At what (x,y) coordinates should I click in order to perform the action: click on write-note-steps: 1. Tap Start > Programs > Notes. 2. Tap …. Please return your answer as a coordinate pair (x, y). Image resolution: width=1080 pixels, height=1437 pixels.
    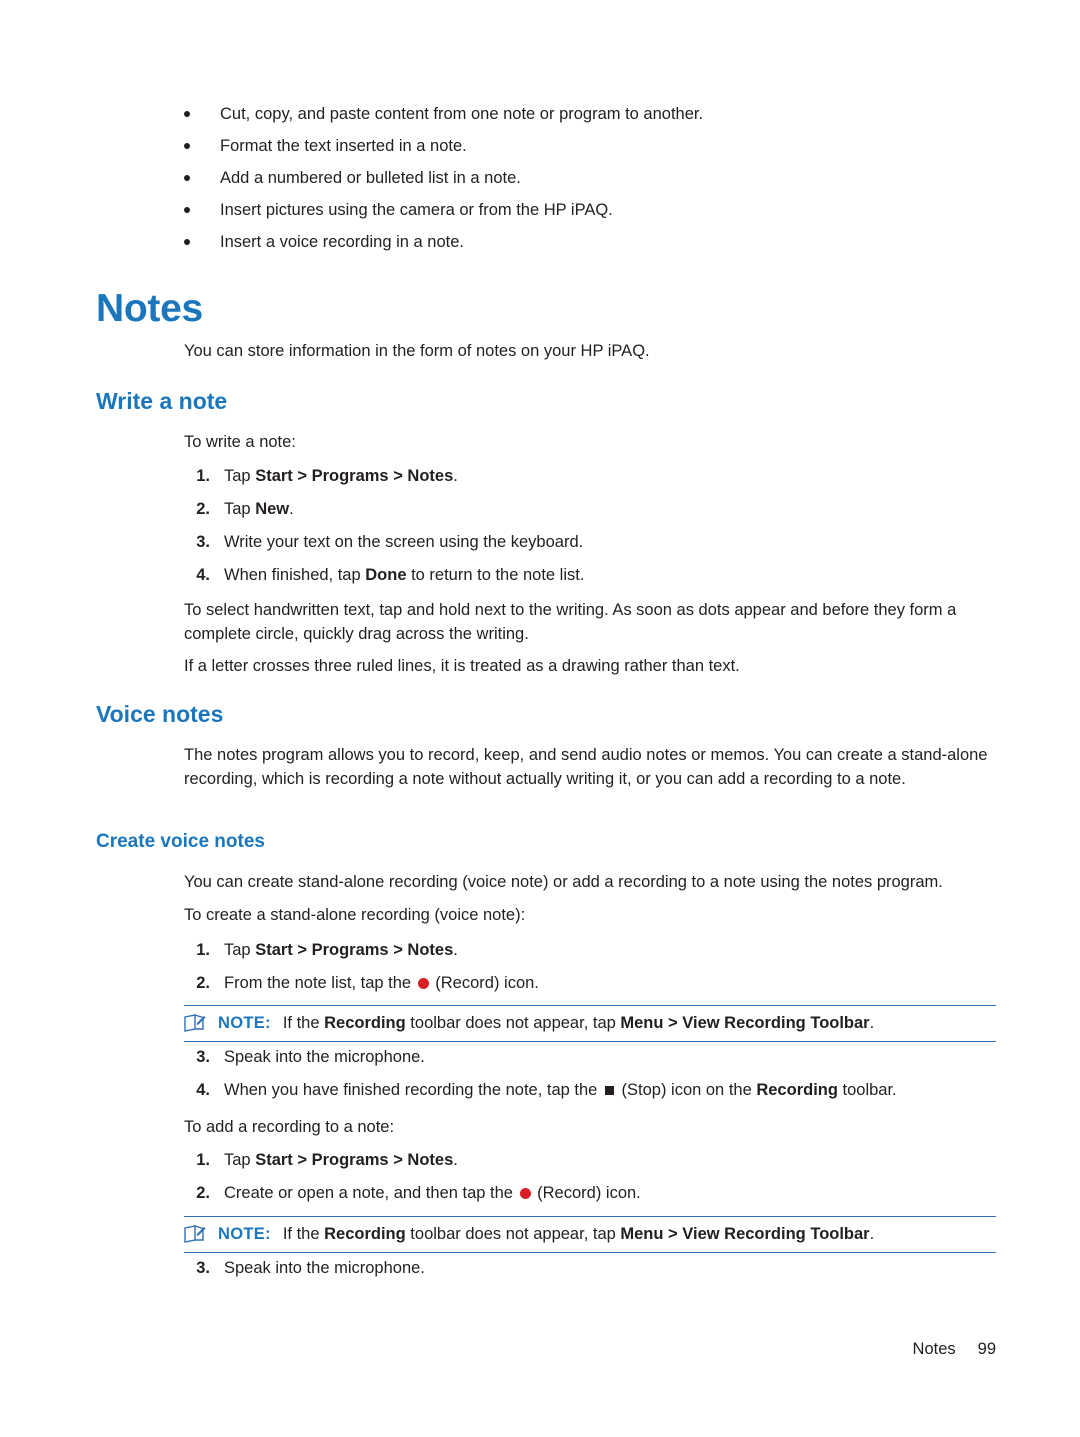
    Looking at the image, I should click on (590, 531).